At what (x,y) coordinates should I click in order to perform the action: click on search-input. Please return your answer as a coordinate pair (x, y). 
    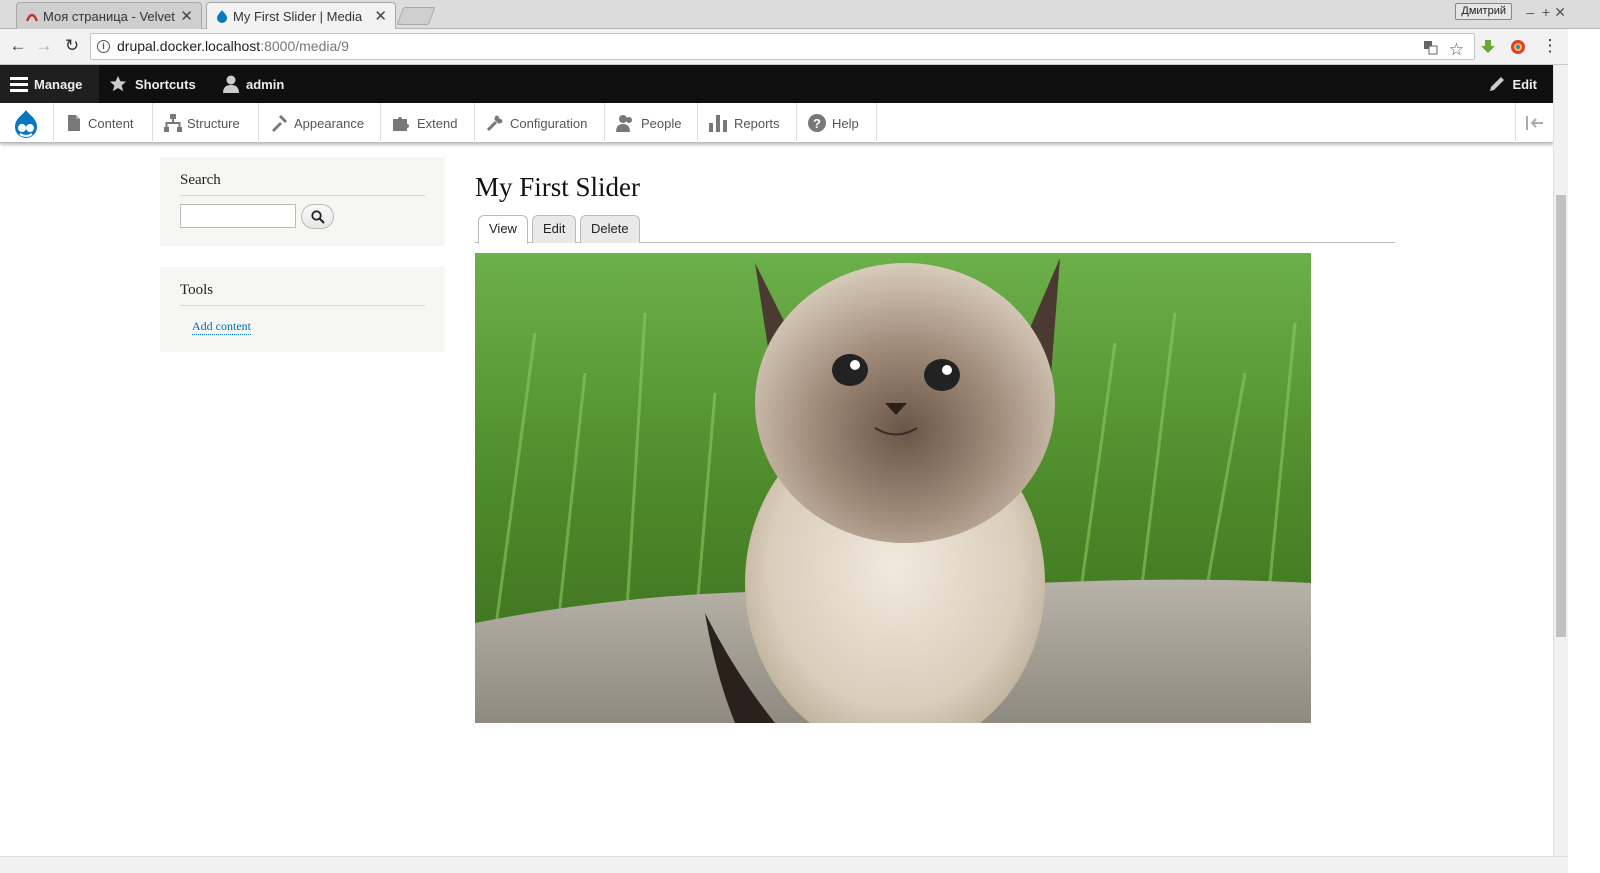
    Looking at the image, I should click on (238, 216).